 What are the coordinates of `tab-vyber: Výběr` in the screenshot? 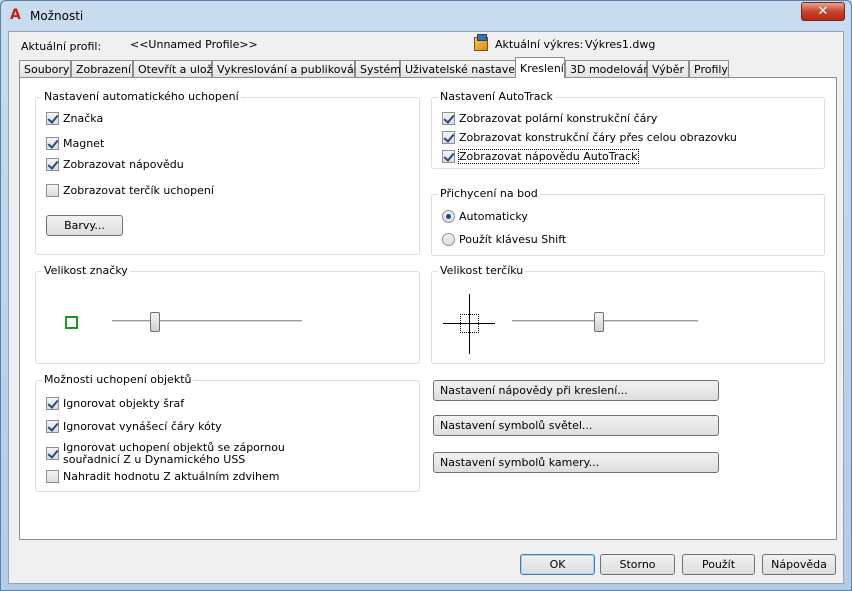 It's located at (668, 68).